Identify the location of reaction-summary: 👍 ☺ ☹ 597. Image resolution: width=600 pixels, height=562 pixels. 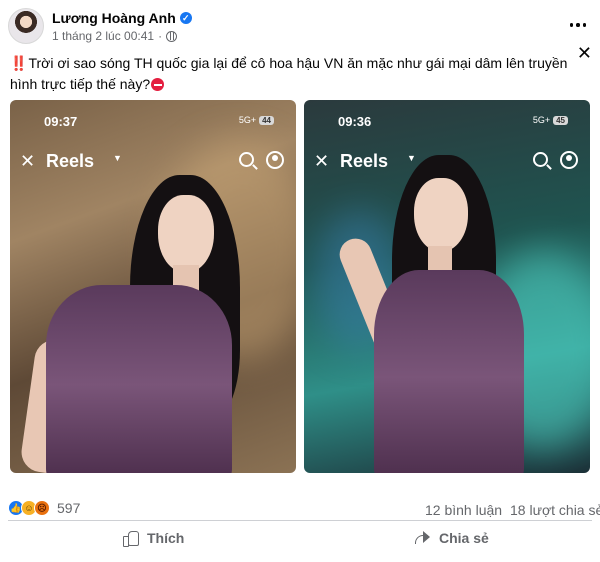
(44, 508).